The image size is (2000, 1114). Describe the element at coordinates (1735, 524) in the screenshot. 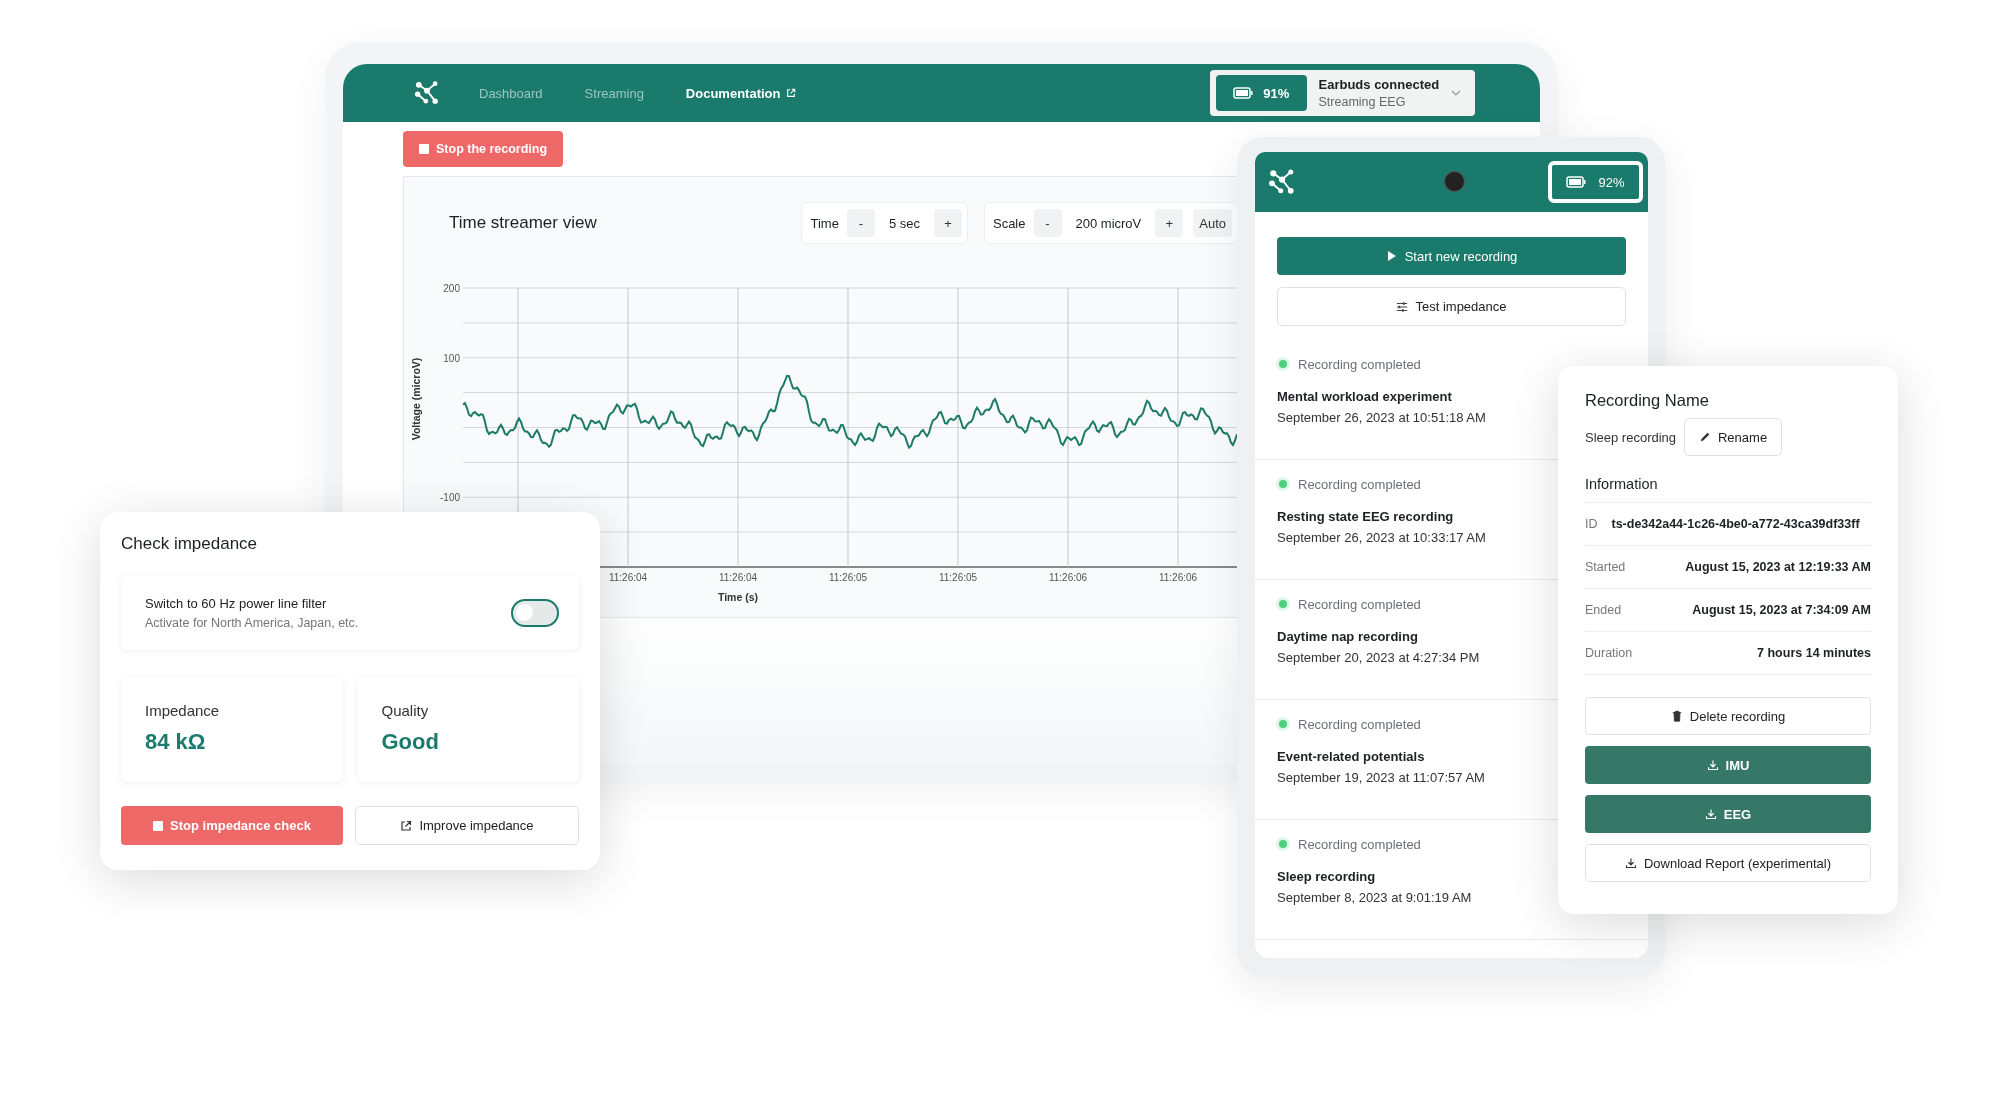

I see `info-value: ts-de342a44-1c26-4be0-a772-43ca39df33ff` at that location.